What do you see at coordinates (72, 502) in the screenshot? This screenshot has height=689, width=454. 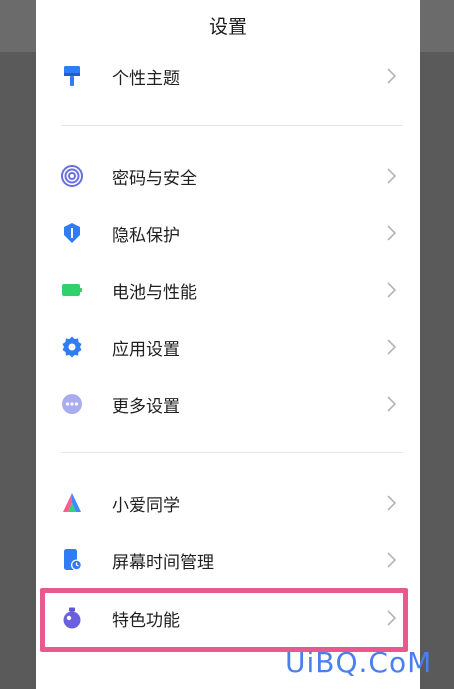 I see `assistant-icon` at bounding box center [72, 502].